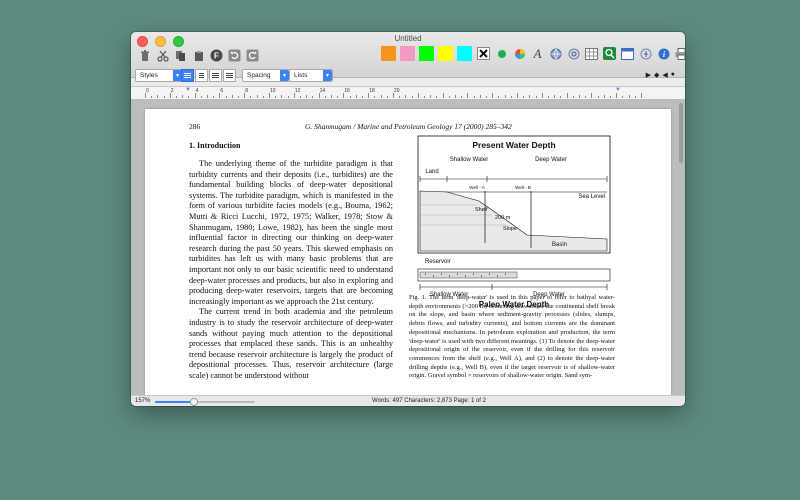 The height and width of the screenshot is (500, 800). What do you see at coordinates (469, 160) in the screenshot?
I see `shallow-water-label: Shallow Water` at bounding box center [469, 160].